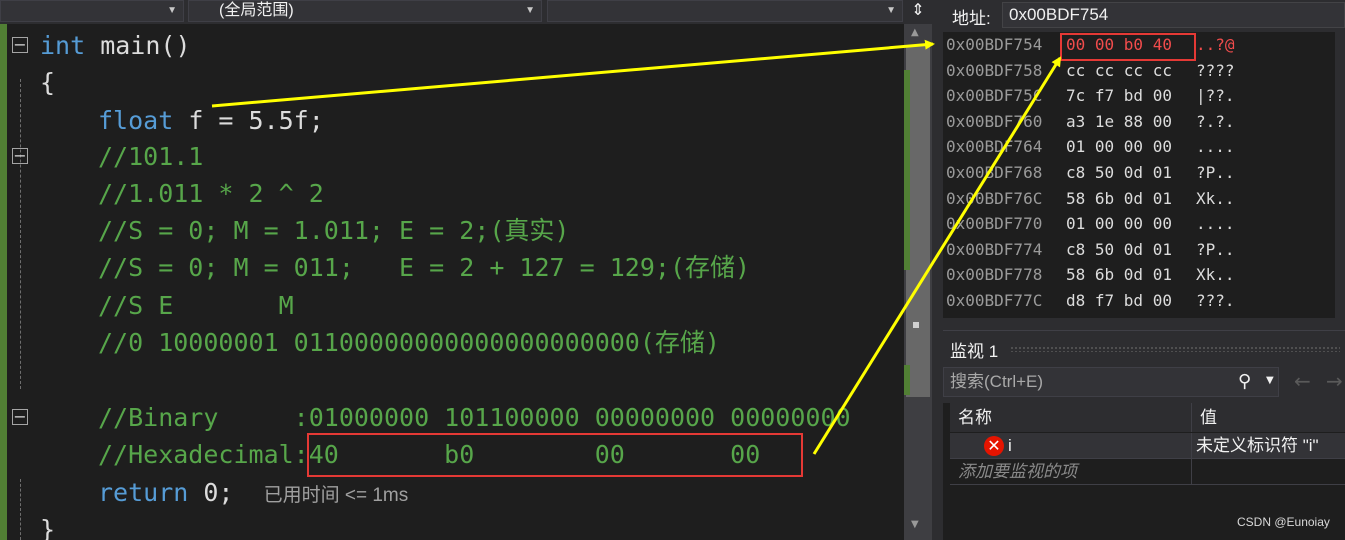  What do you see at coordinates (573, 73) in the screenshot?
I see `arrow-float-to-memory` at bounding box center [573, 73].